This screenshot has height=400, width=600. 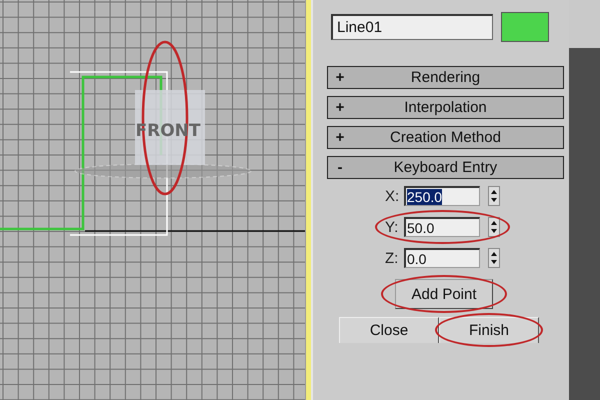 What do you see at coordinates (489, 330) in the screenshot?
I see `panel-button: Finish` at bounding box center [489, 330].